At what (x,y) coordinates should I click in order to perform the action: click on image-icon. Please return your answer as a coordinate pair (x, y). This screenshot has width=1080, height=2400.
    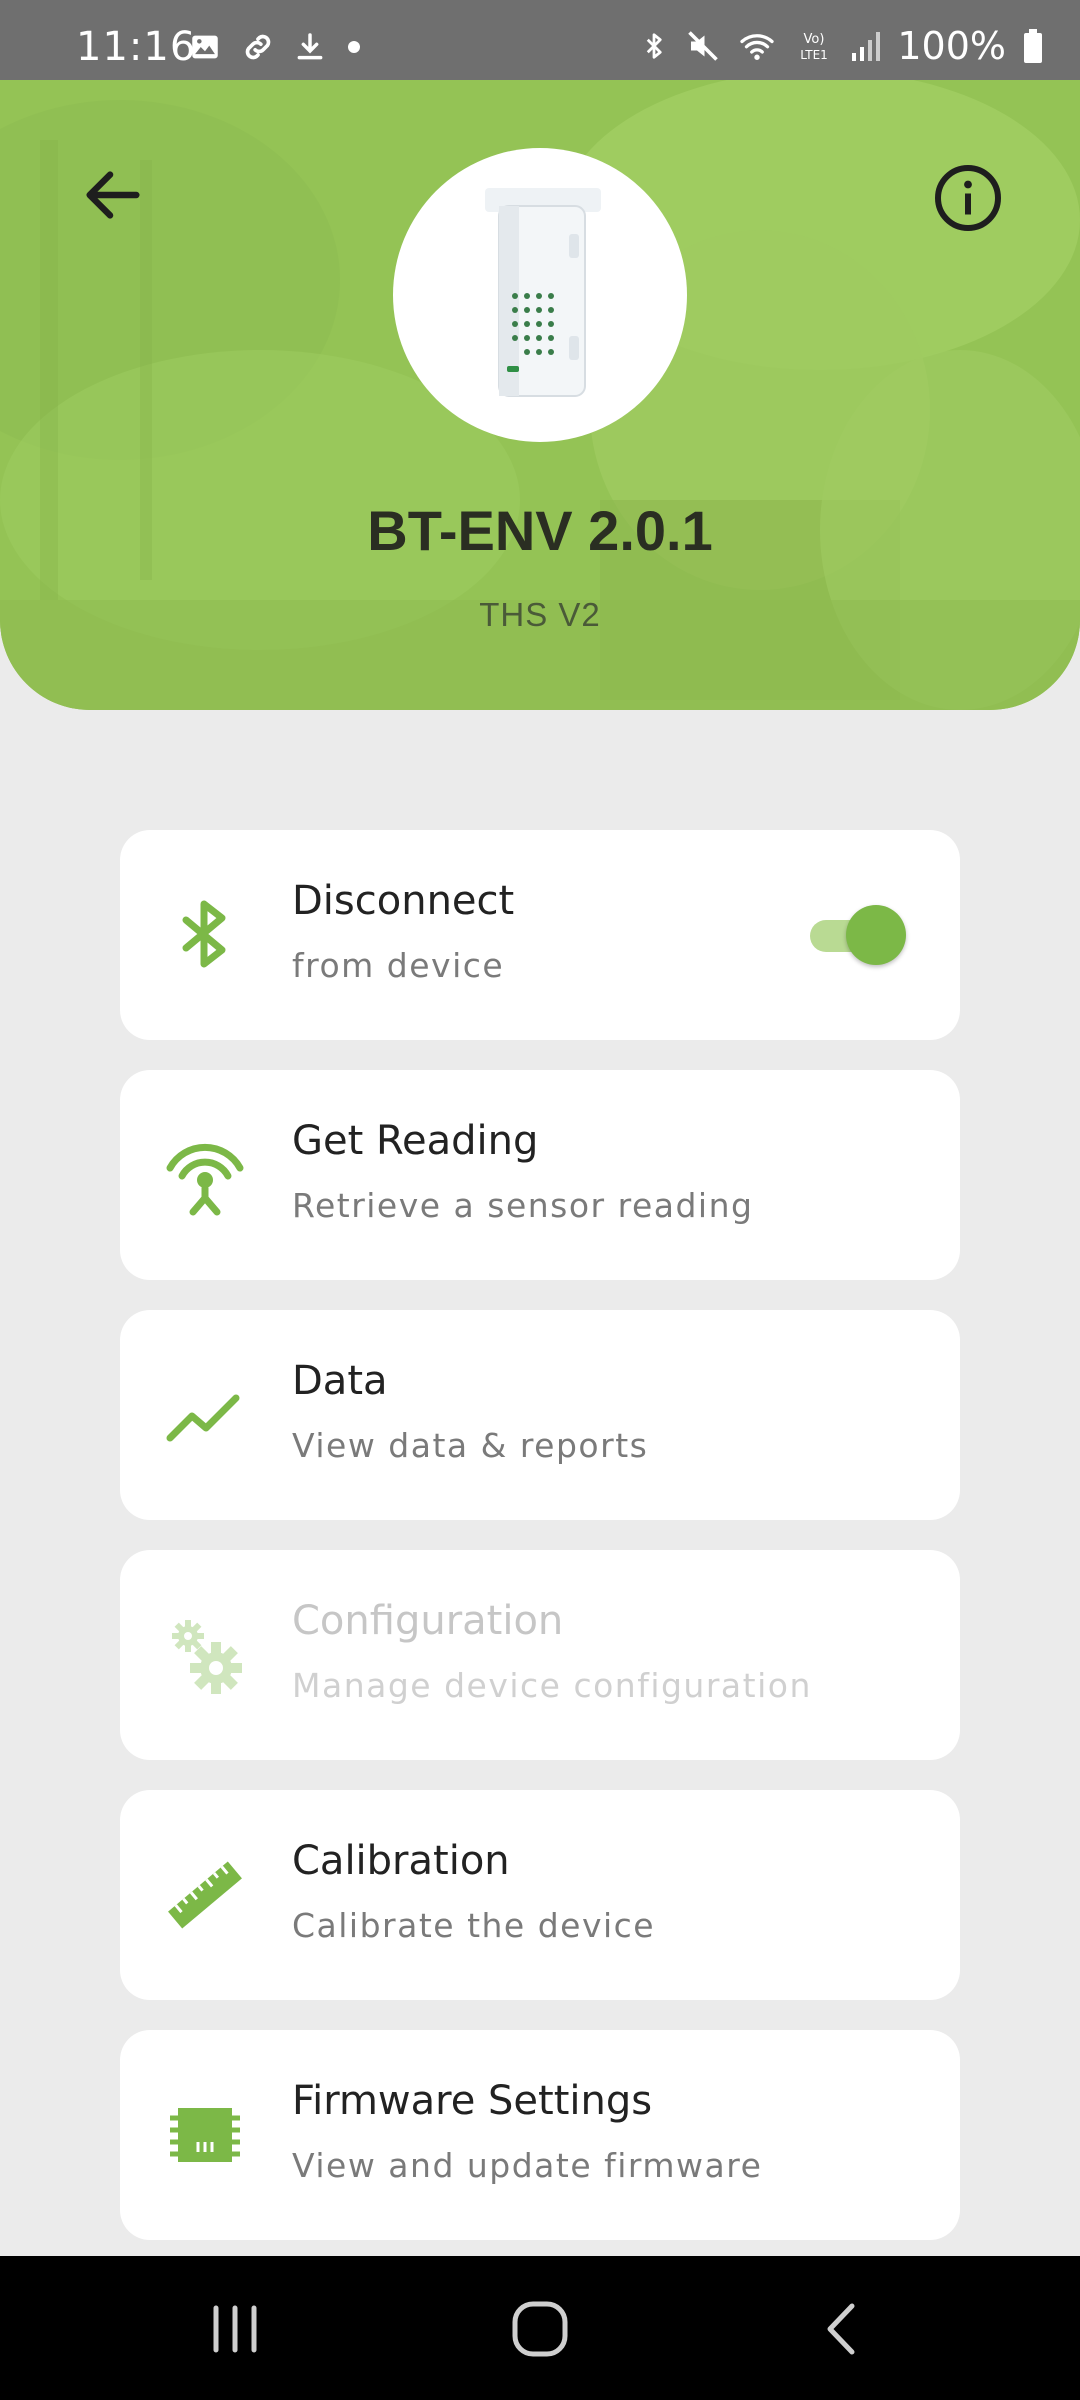
    Looking at the image, I should click on (205, 47).